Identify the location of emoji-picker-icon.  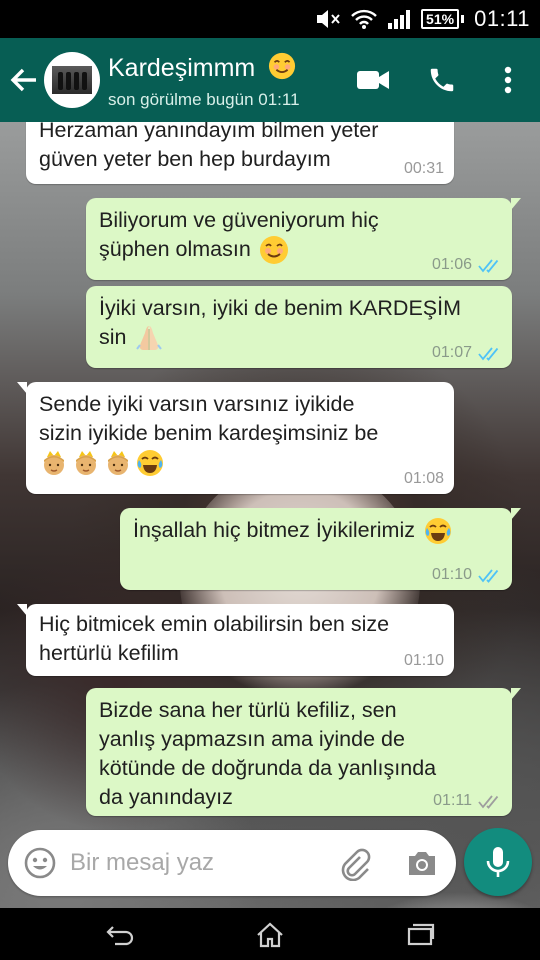
(40, 863).